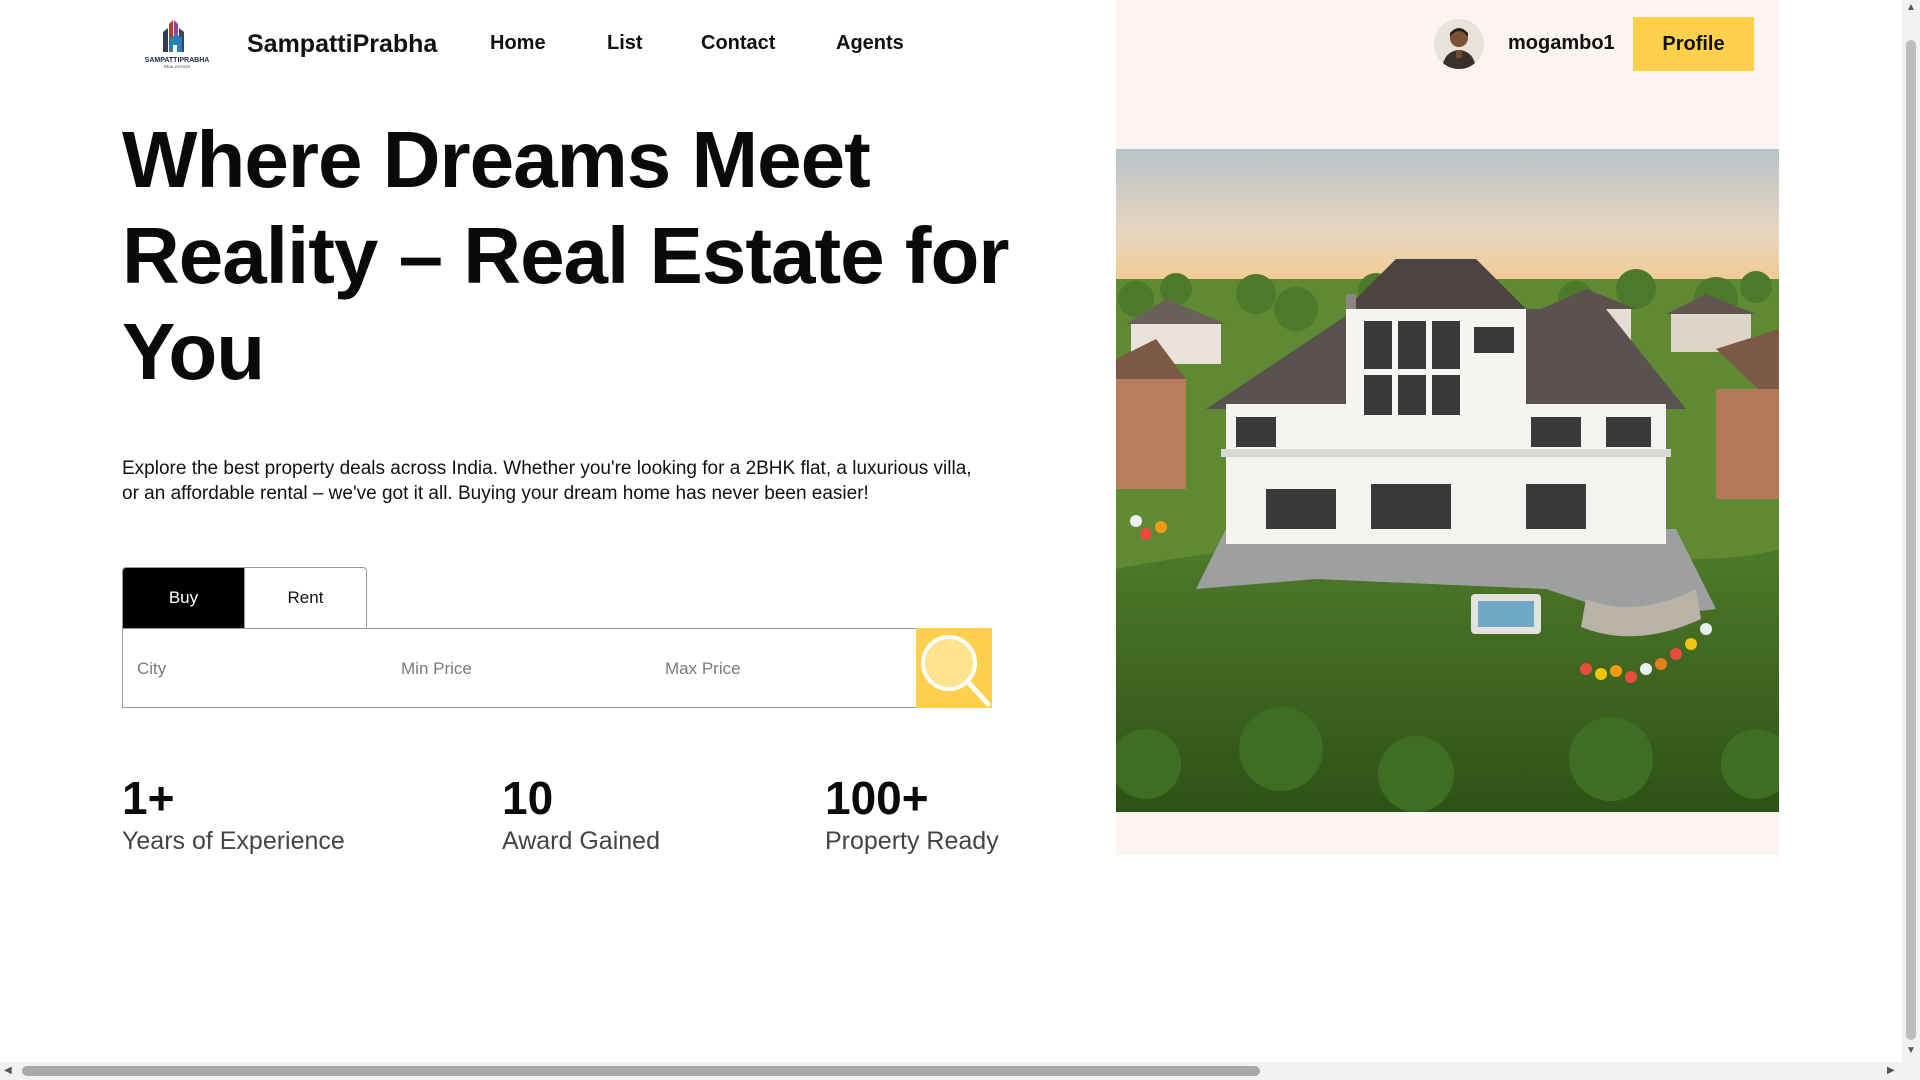  Describe the element at coordinates (1911, 8) in the screenshot. I see `scroll-up-icon: ▲` at that location.